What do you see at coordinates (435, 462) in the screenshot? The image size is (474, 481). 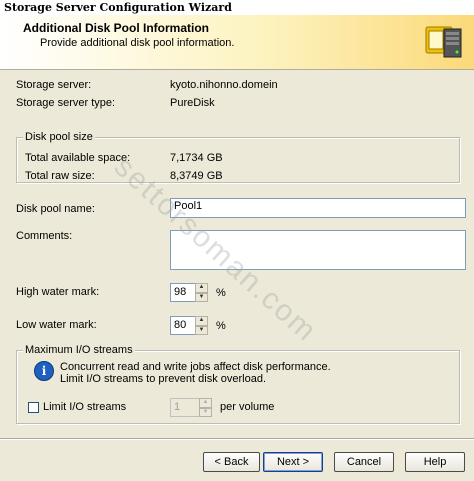 I see `help-button: Help` at bounding box center [435, 462].